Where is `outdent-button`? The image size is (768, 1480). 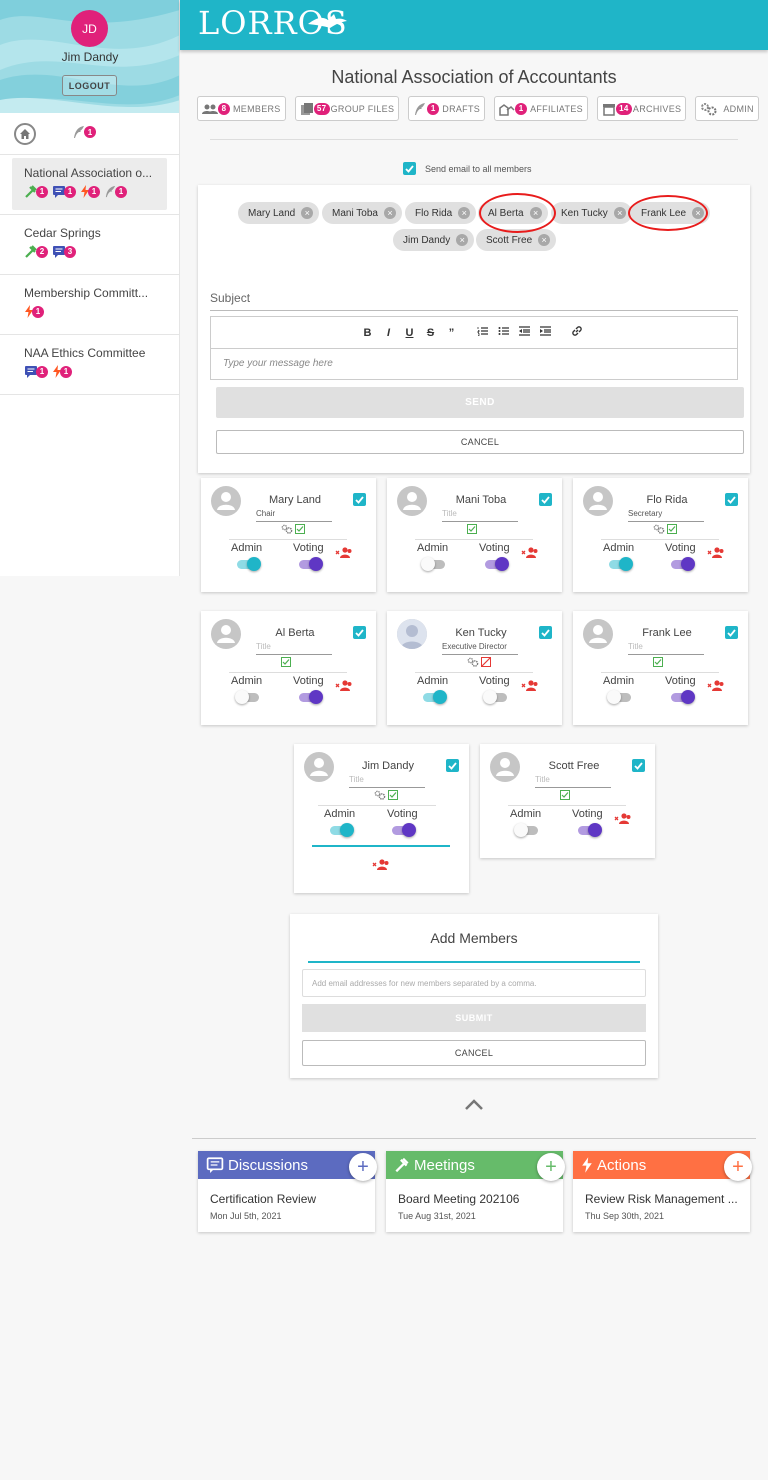
outdent-button is located at coordinates (524, 332).